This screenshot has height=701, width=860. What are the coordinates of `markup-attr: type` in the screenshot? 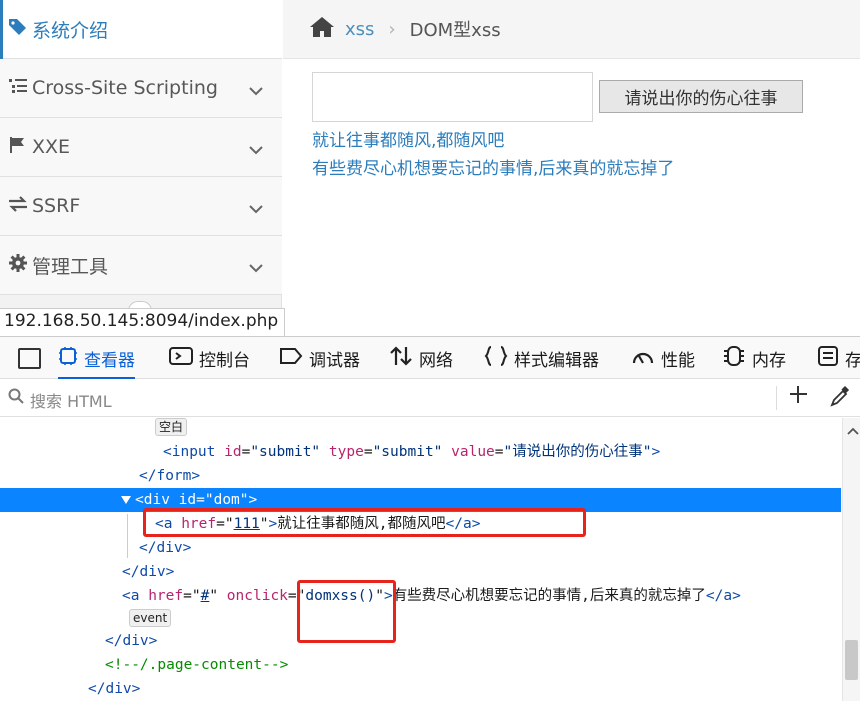 It's located at (346, 452).